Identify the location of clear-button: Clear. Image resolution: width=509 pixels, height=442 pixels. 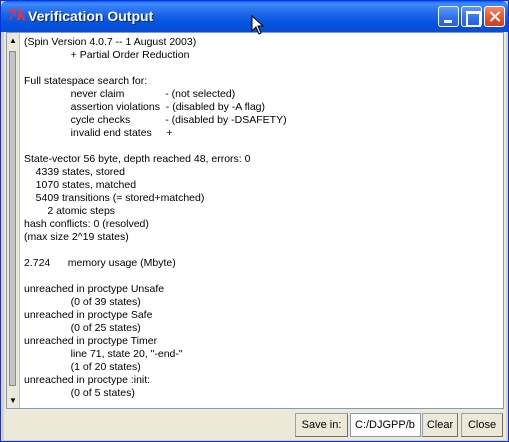
(440, 425).